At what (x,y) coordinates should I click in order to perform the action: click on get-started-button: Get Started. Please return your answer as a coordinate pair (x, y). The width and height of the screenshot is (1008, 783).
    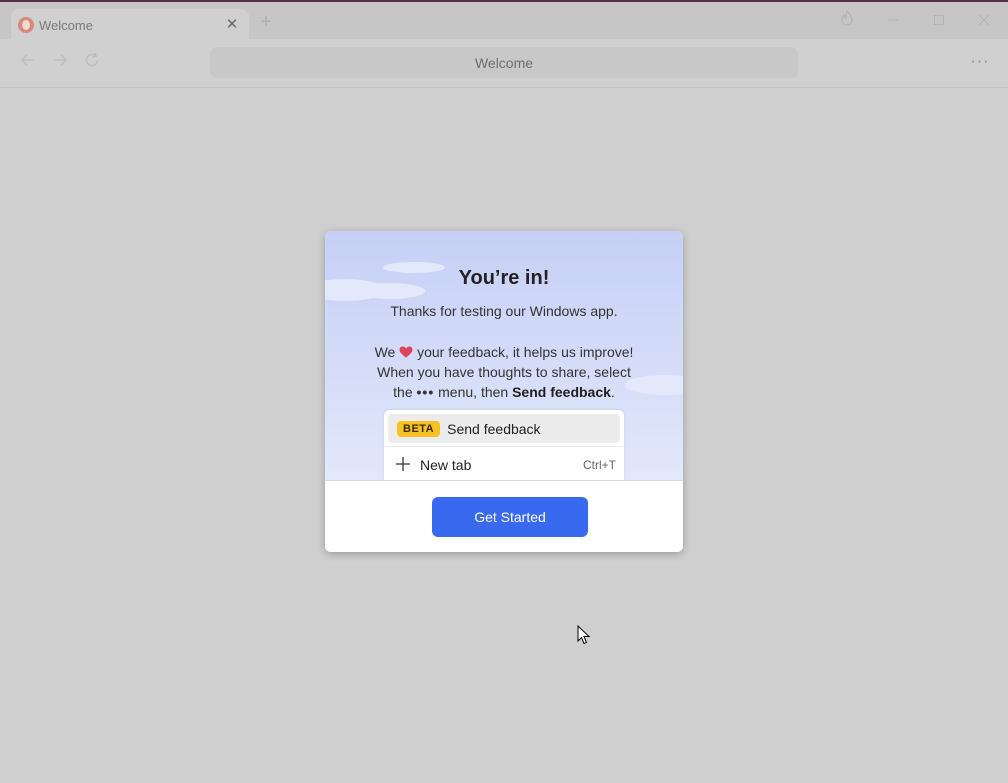
    Looking at the image, I should click on (510, 517).